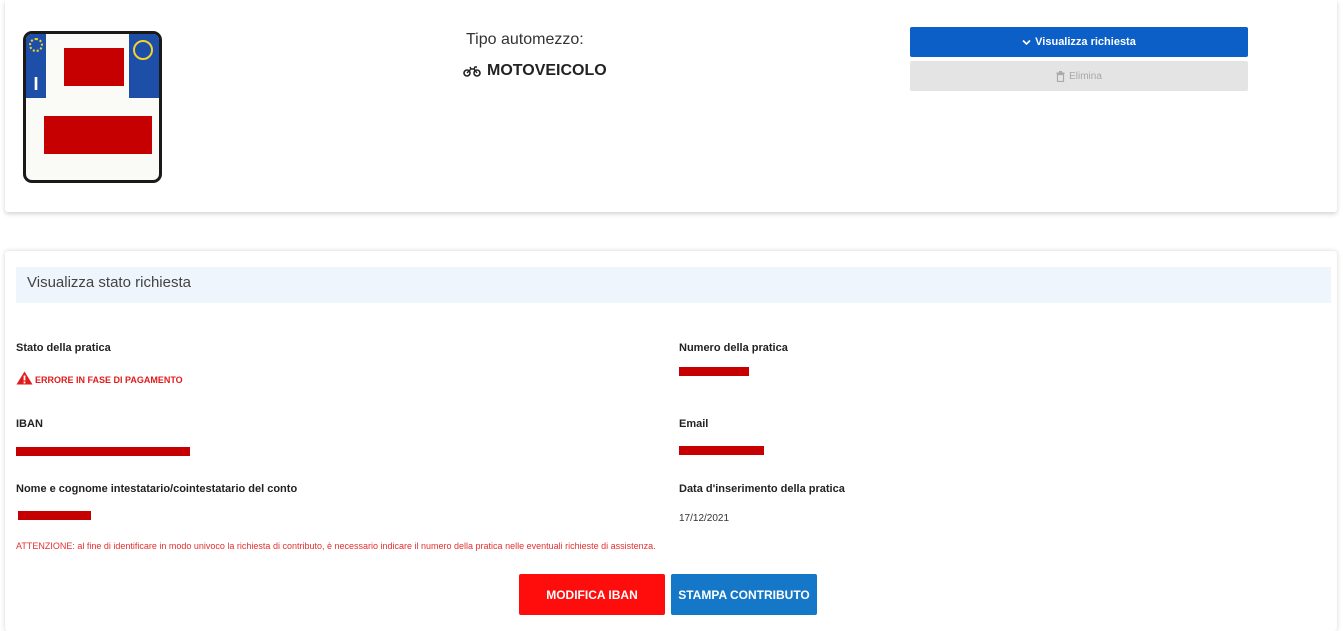 The width and height of the screenshot is (1343, 631). What do you see at coordinates (733, 348) in the screenshot?
I see `numero-label: Numero della pratica` at bounding box center [733, 348].